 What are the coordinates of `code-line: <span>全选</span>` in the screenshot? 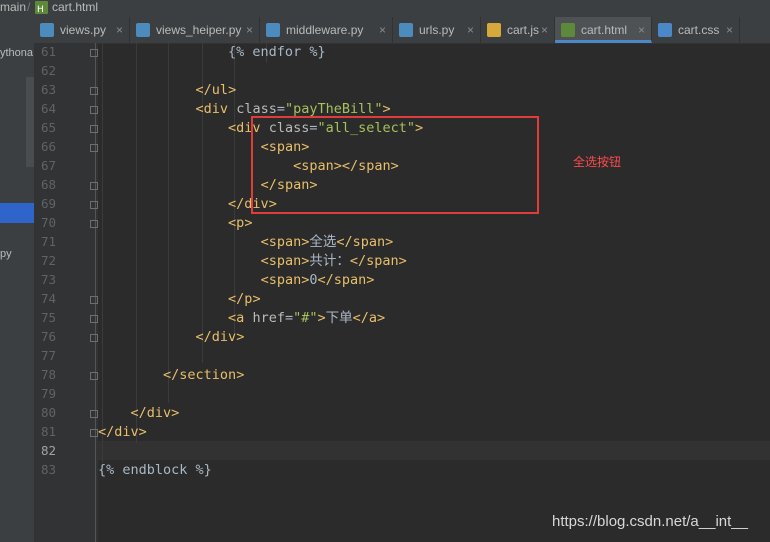 It's located at (246, 242).